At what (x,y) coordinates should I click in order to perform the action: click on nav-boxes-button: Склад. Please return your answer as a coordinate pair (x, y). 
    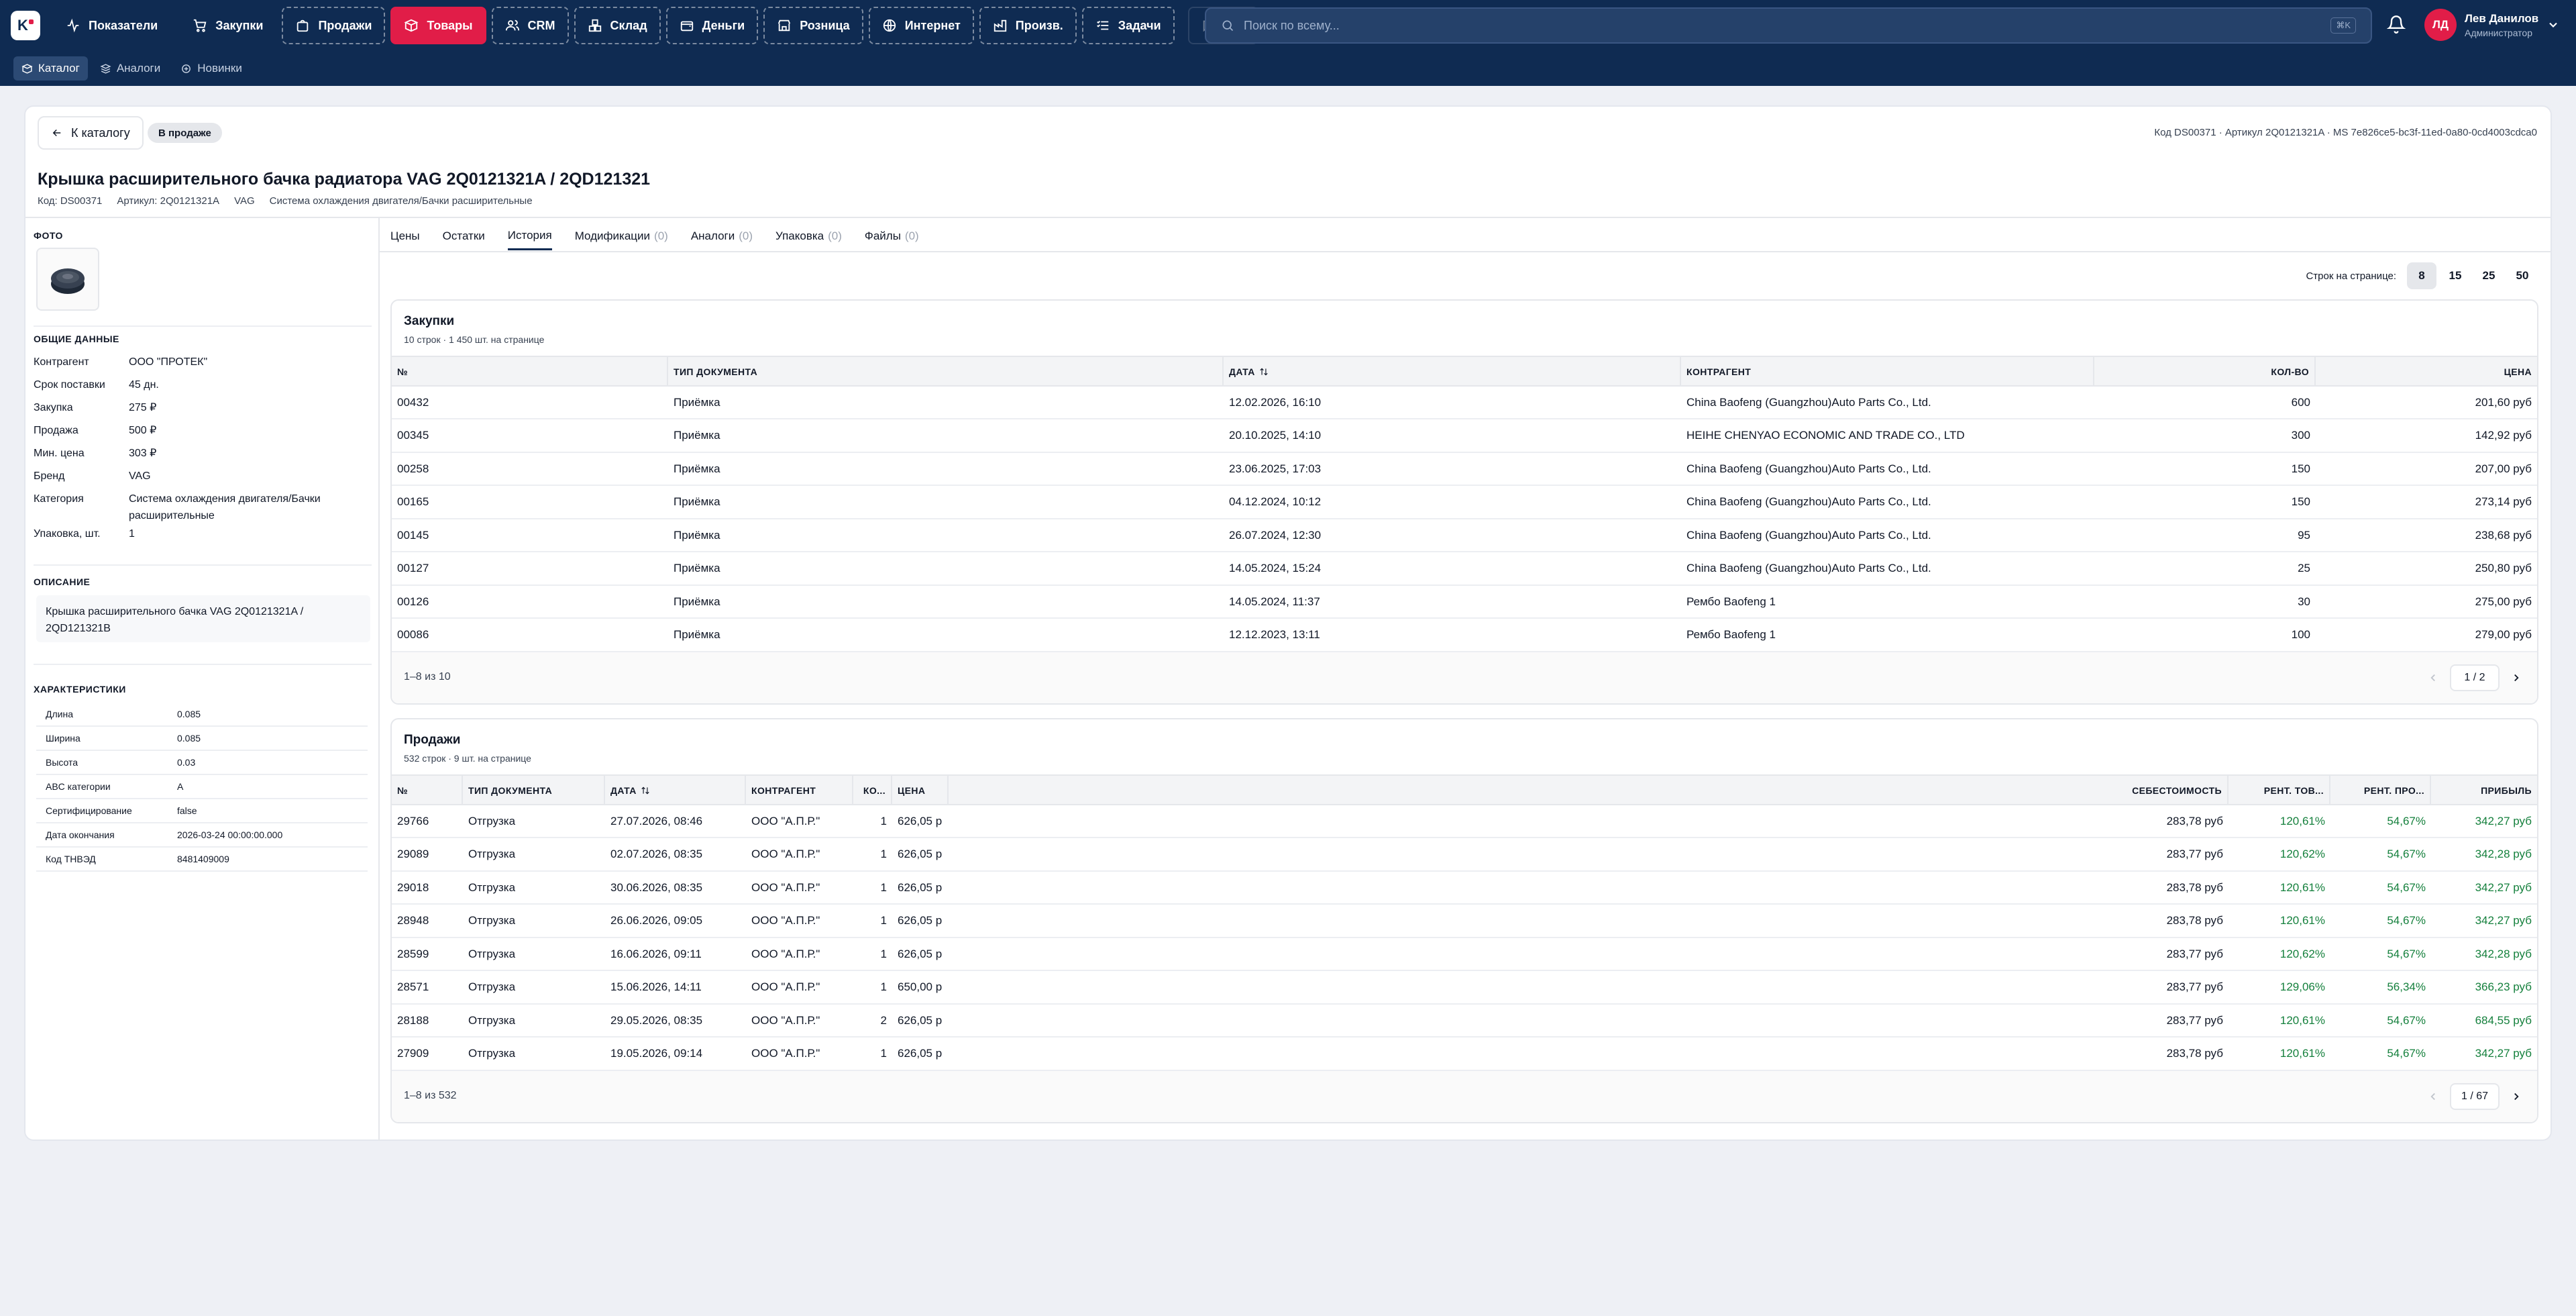
    Looking at the image, I should click on (617, 25).